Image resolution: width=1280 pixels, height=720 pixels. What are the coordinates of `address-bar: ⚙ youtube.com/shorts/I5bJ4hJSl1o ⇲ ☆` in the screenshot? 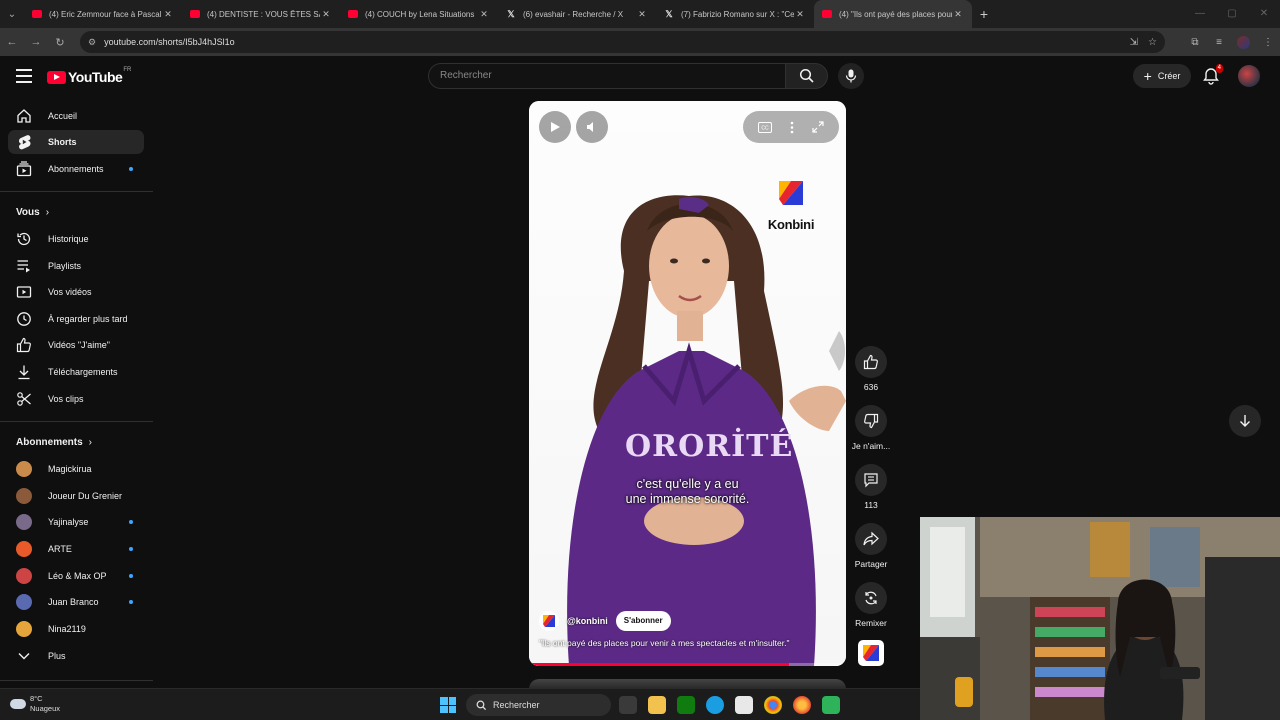 It's located at (622, 42).